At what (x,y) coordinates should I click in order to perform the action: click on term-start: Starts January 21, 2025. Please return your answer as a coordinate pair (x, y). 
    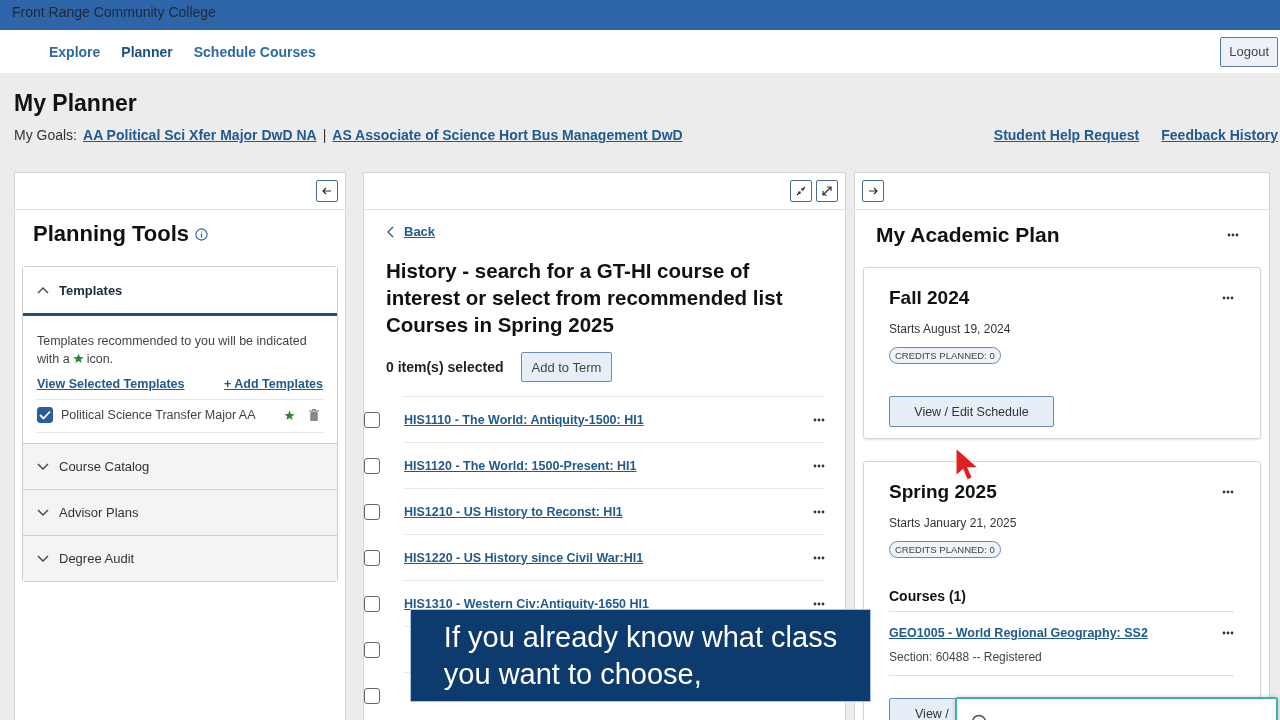
    Looking at the image, I should click on (953, 523).